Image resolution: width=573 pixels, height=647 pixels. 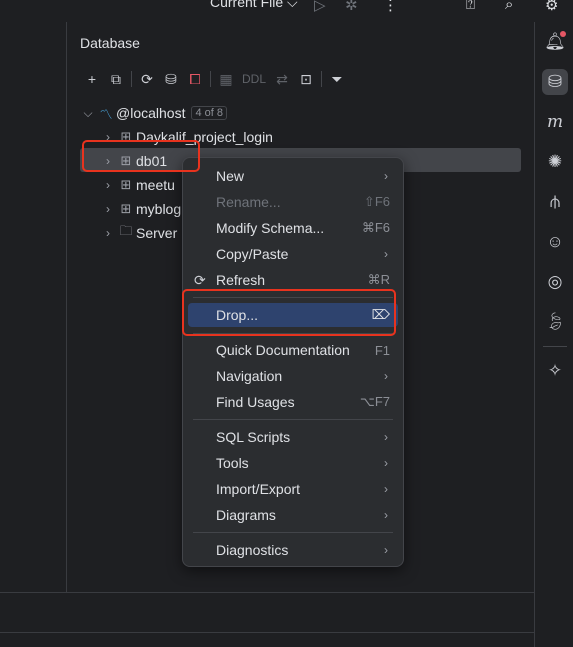 What do you see at coordinates (283, 350) in the screenshot?
I see `menu-item-label: Quick Documentation` at bounding box center [283, 350].